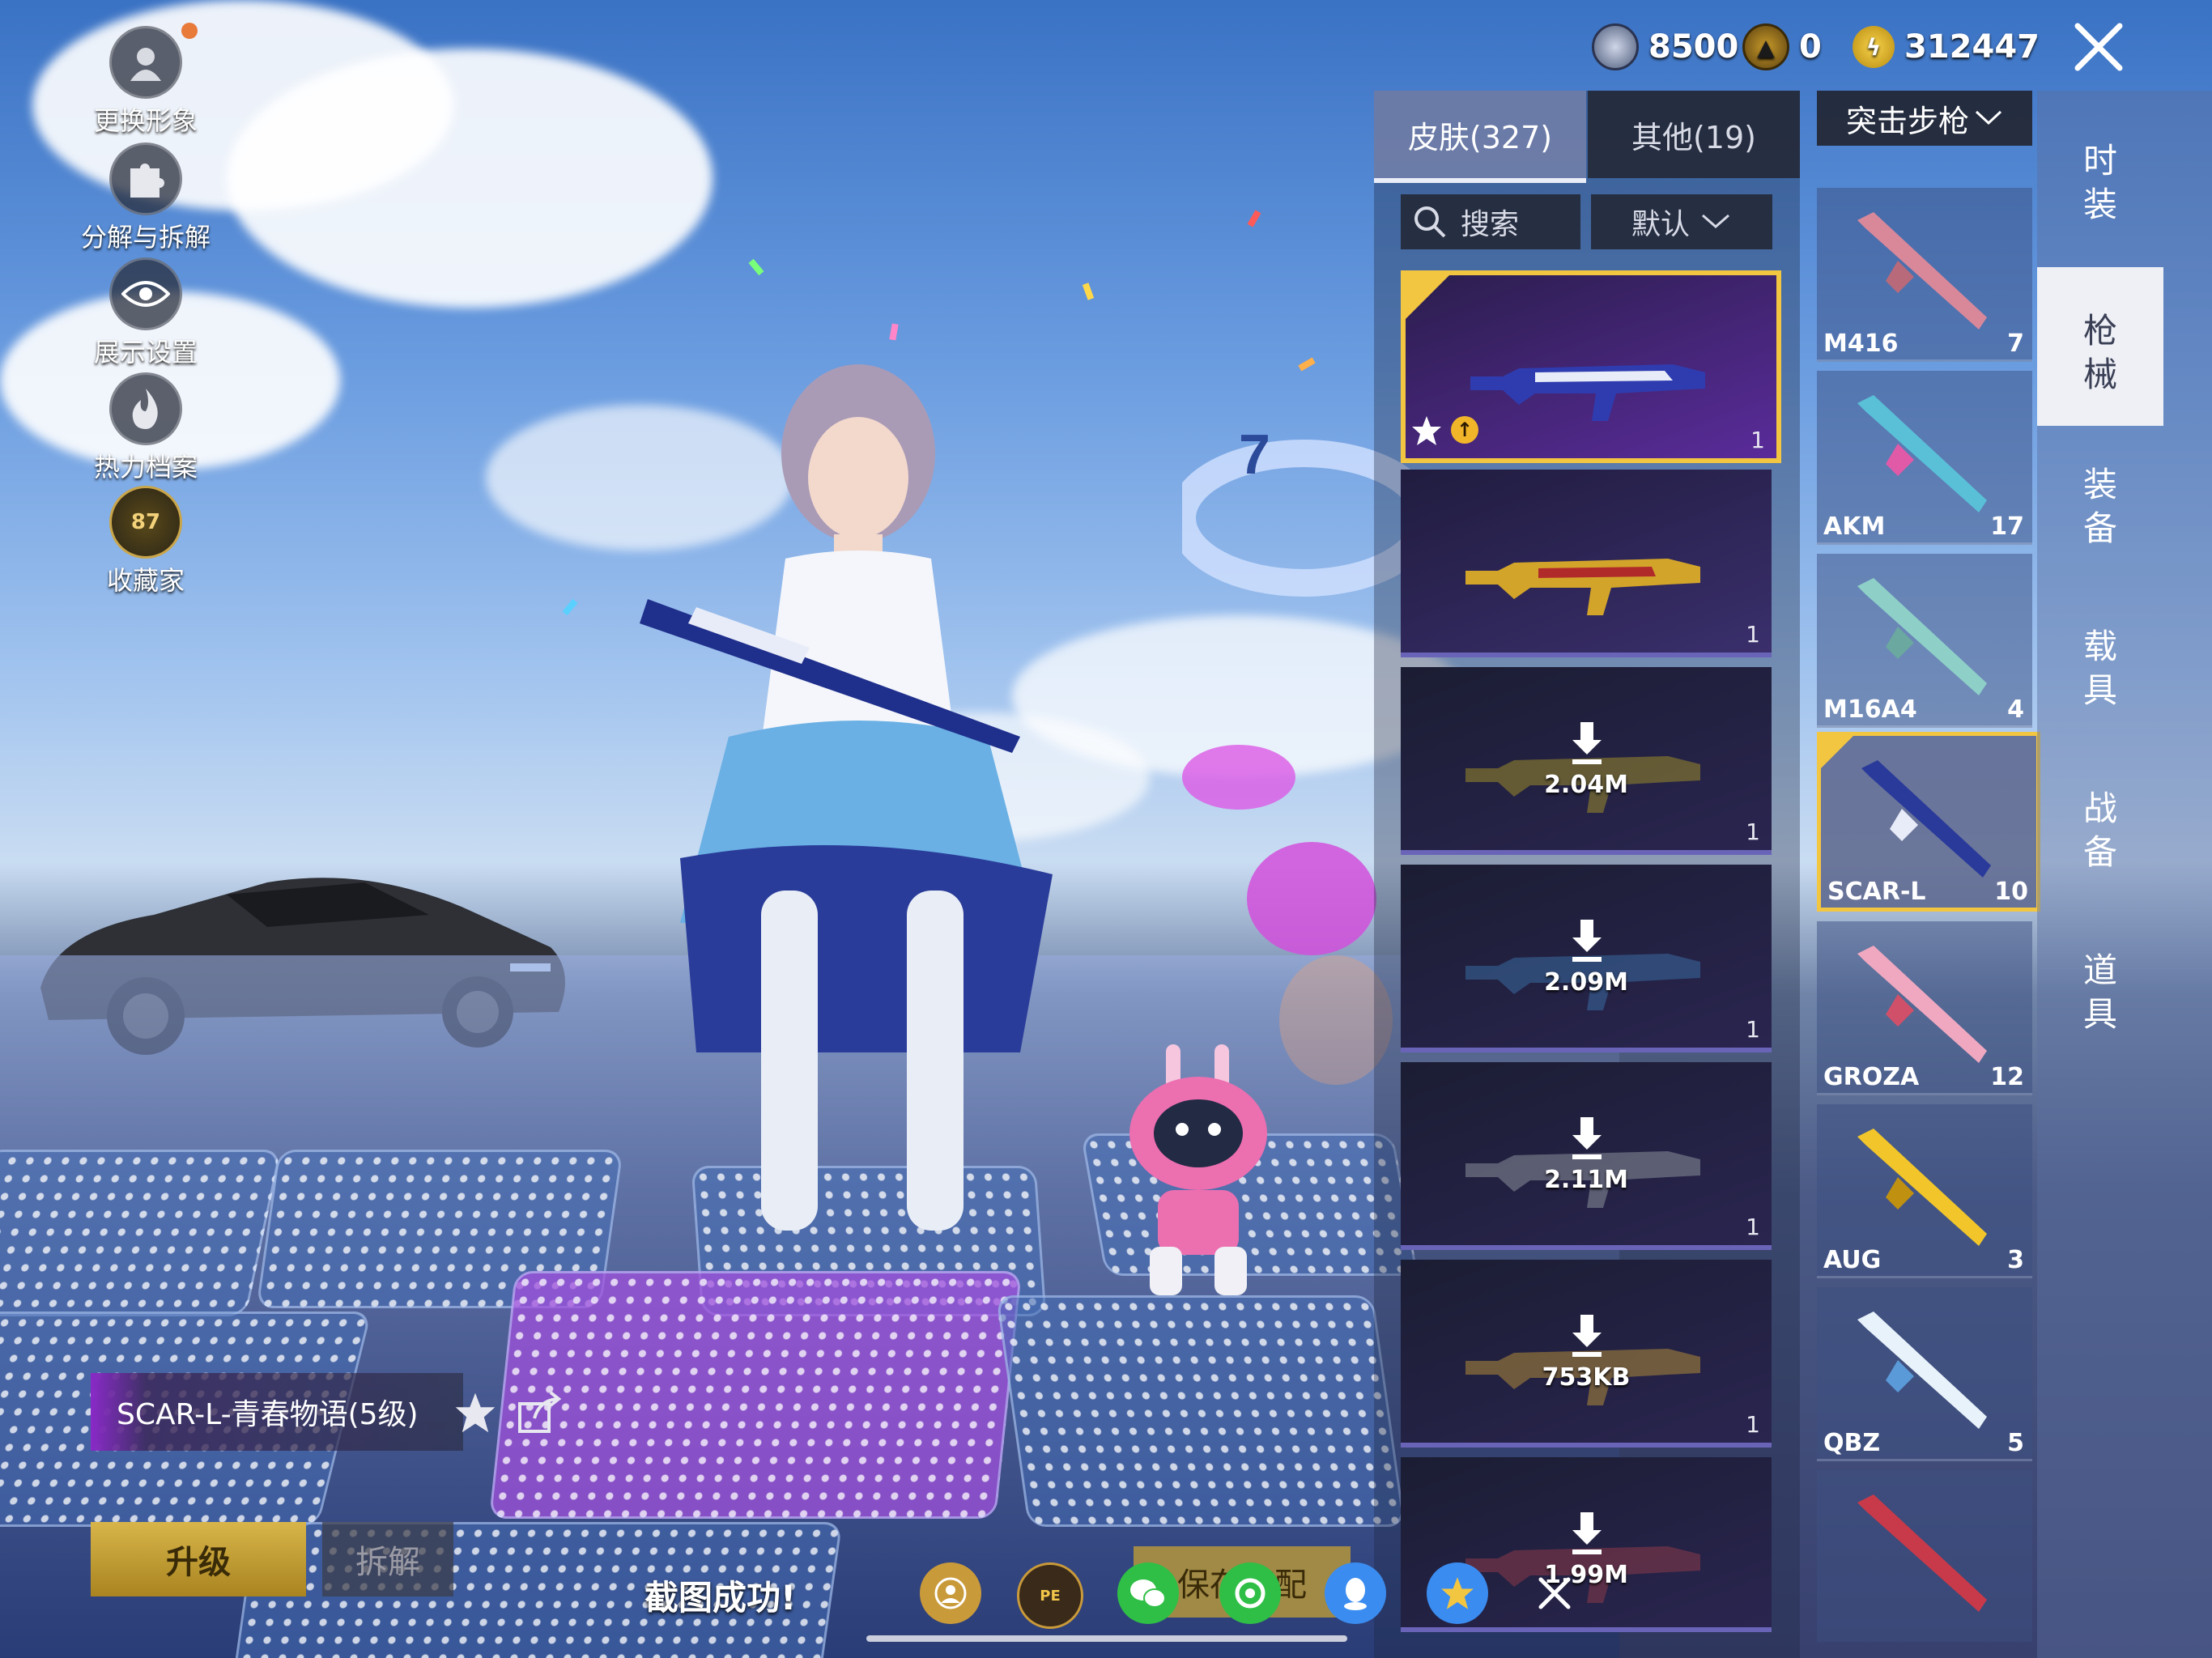  What do you see at coordinates (1694, 47) in the screenshot?
I see `currency-silver-value: 8500` at bounding box center [1694, 47].